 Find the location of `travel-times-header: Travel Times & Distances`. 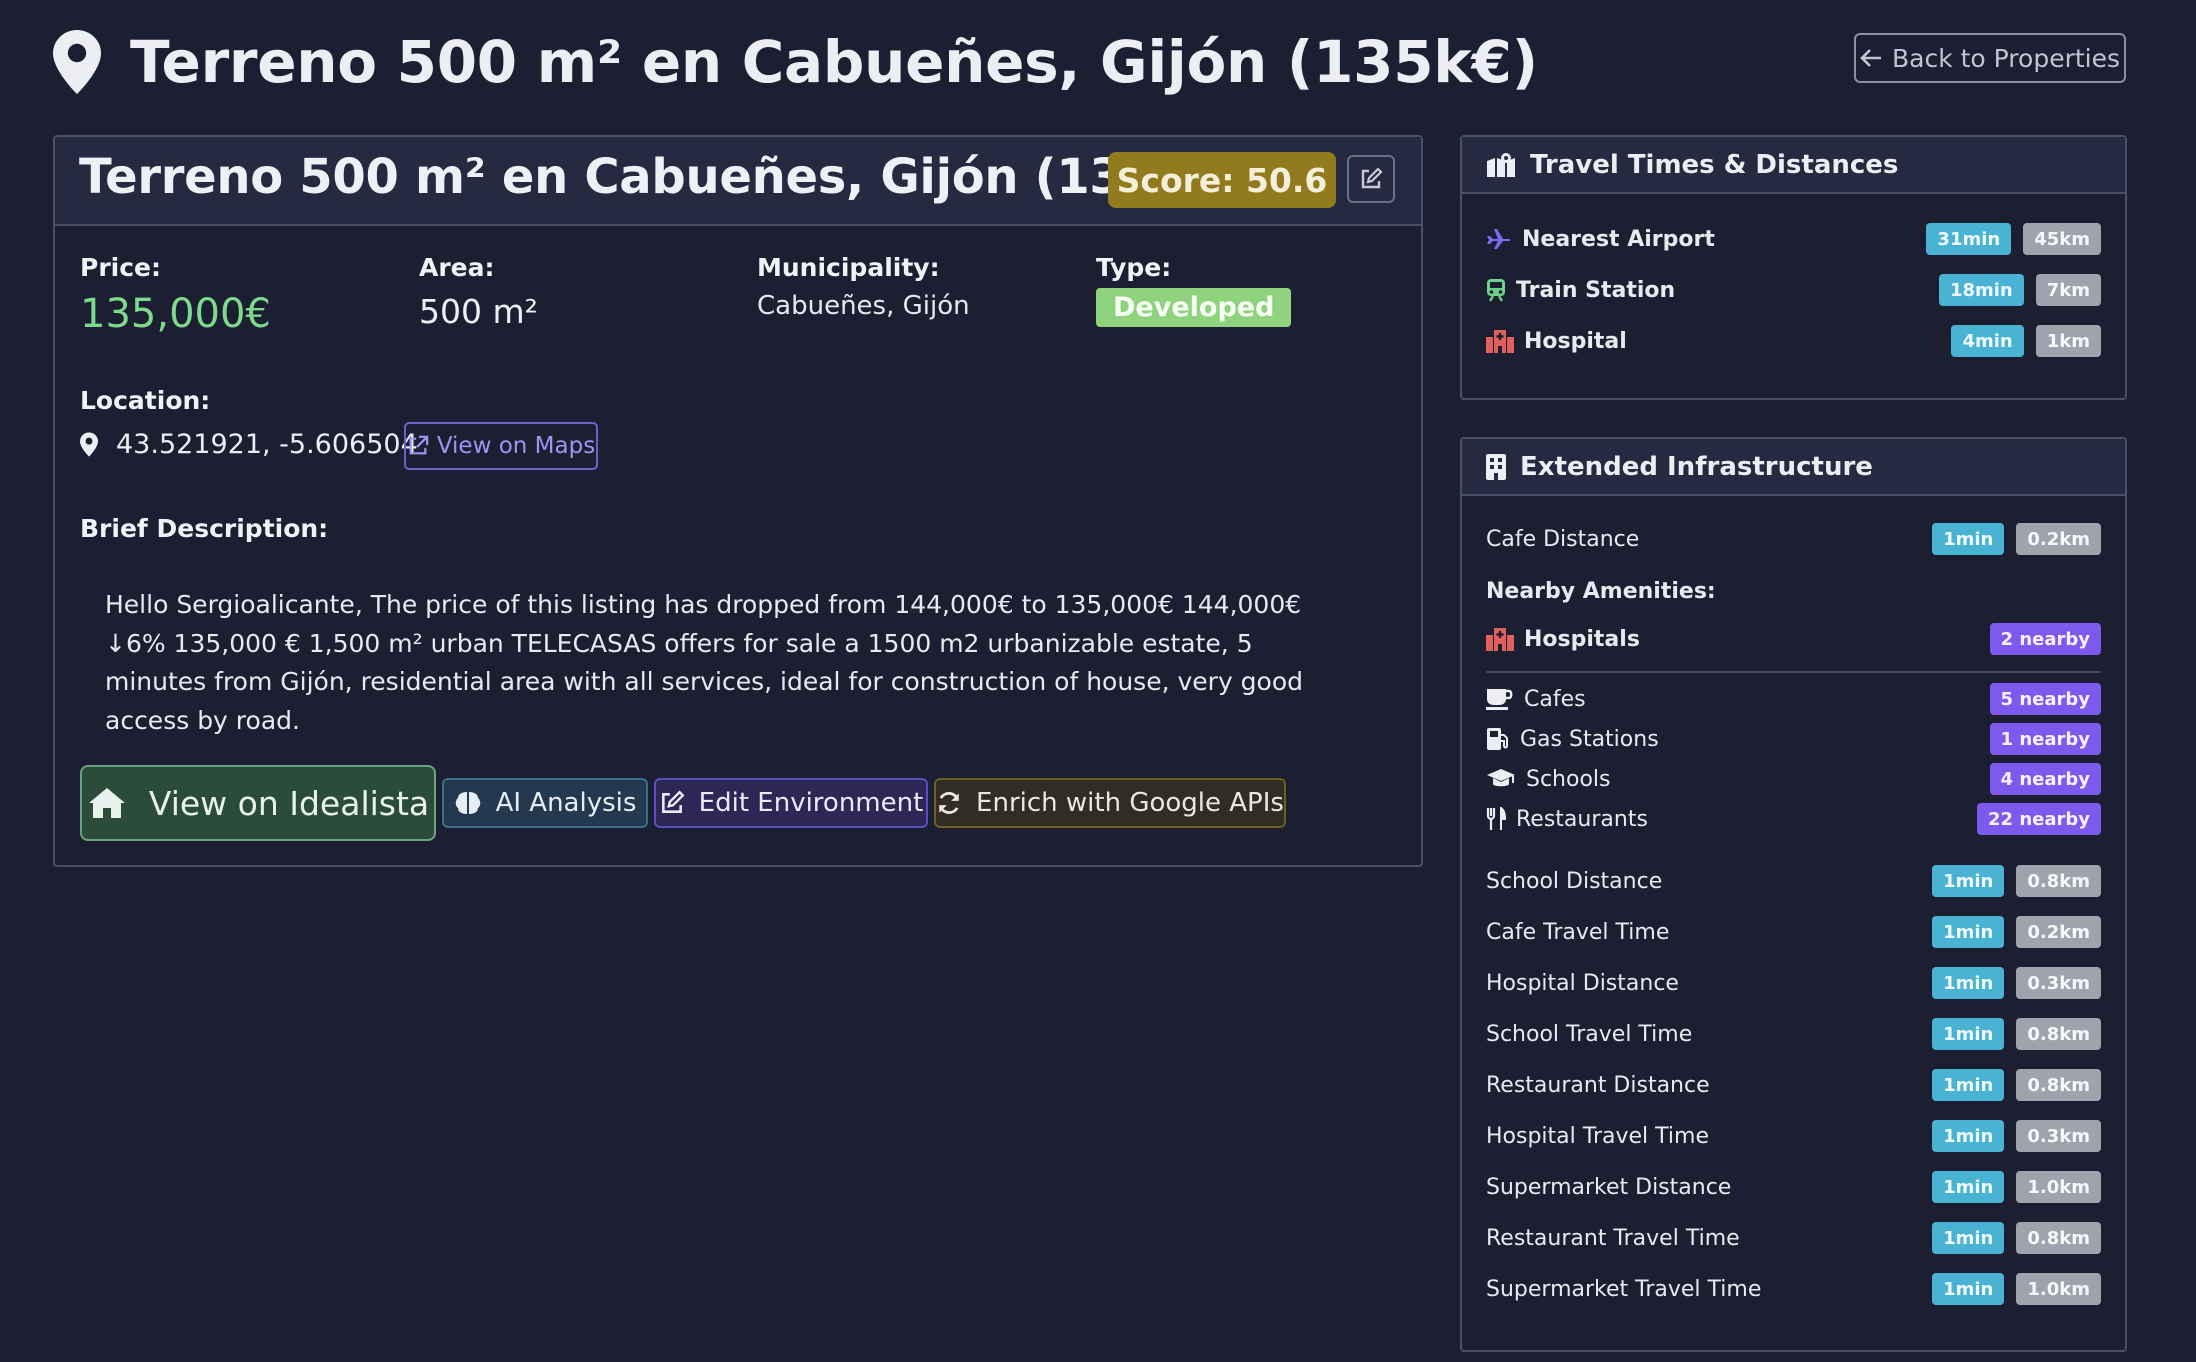

travel-times-header: Travel Times & Distances is located at coordinates (1793, 165).